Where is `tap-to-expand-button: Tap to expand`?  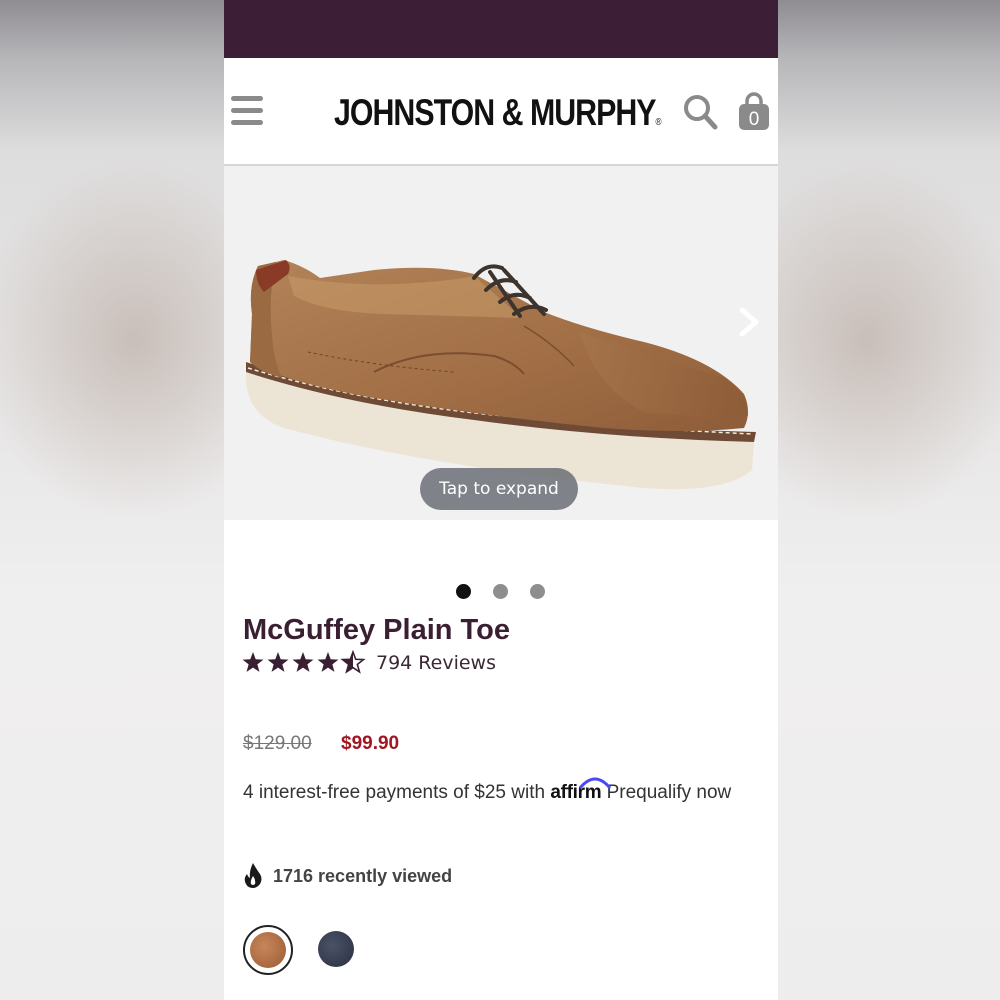
tap-to-expand-button: Tap to expand is located at coordinates (499, 489).